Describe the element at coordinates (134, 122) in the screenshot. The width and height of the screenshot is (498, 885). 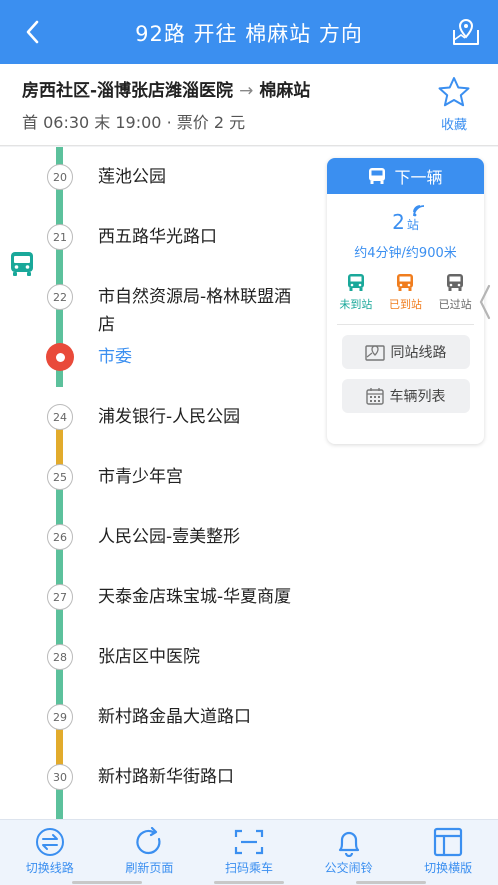
I see `route-schedule-fare: 首 06:30 末 19:00 · 票价 2 元` at that location.